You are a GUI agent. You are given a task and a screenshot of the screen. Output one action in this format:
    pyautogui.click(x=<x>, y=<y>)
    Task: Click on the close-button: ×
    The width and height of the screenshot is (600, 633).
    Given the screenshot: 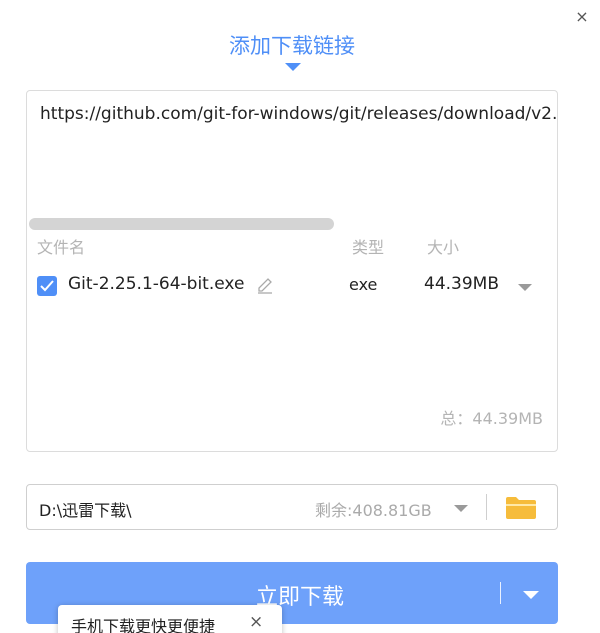 What is the action you would take?
    pyautogui.click(x=582, y=17)
    